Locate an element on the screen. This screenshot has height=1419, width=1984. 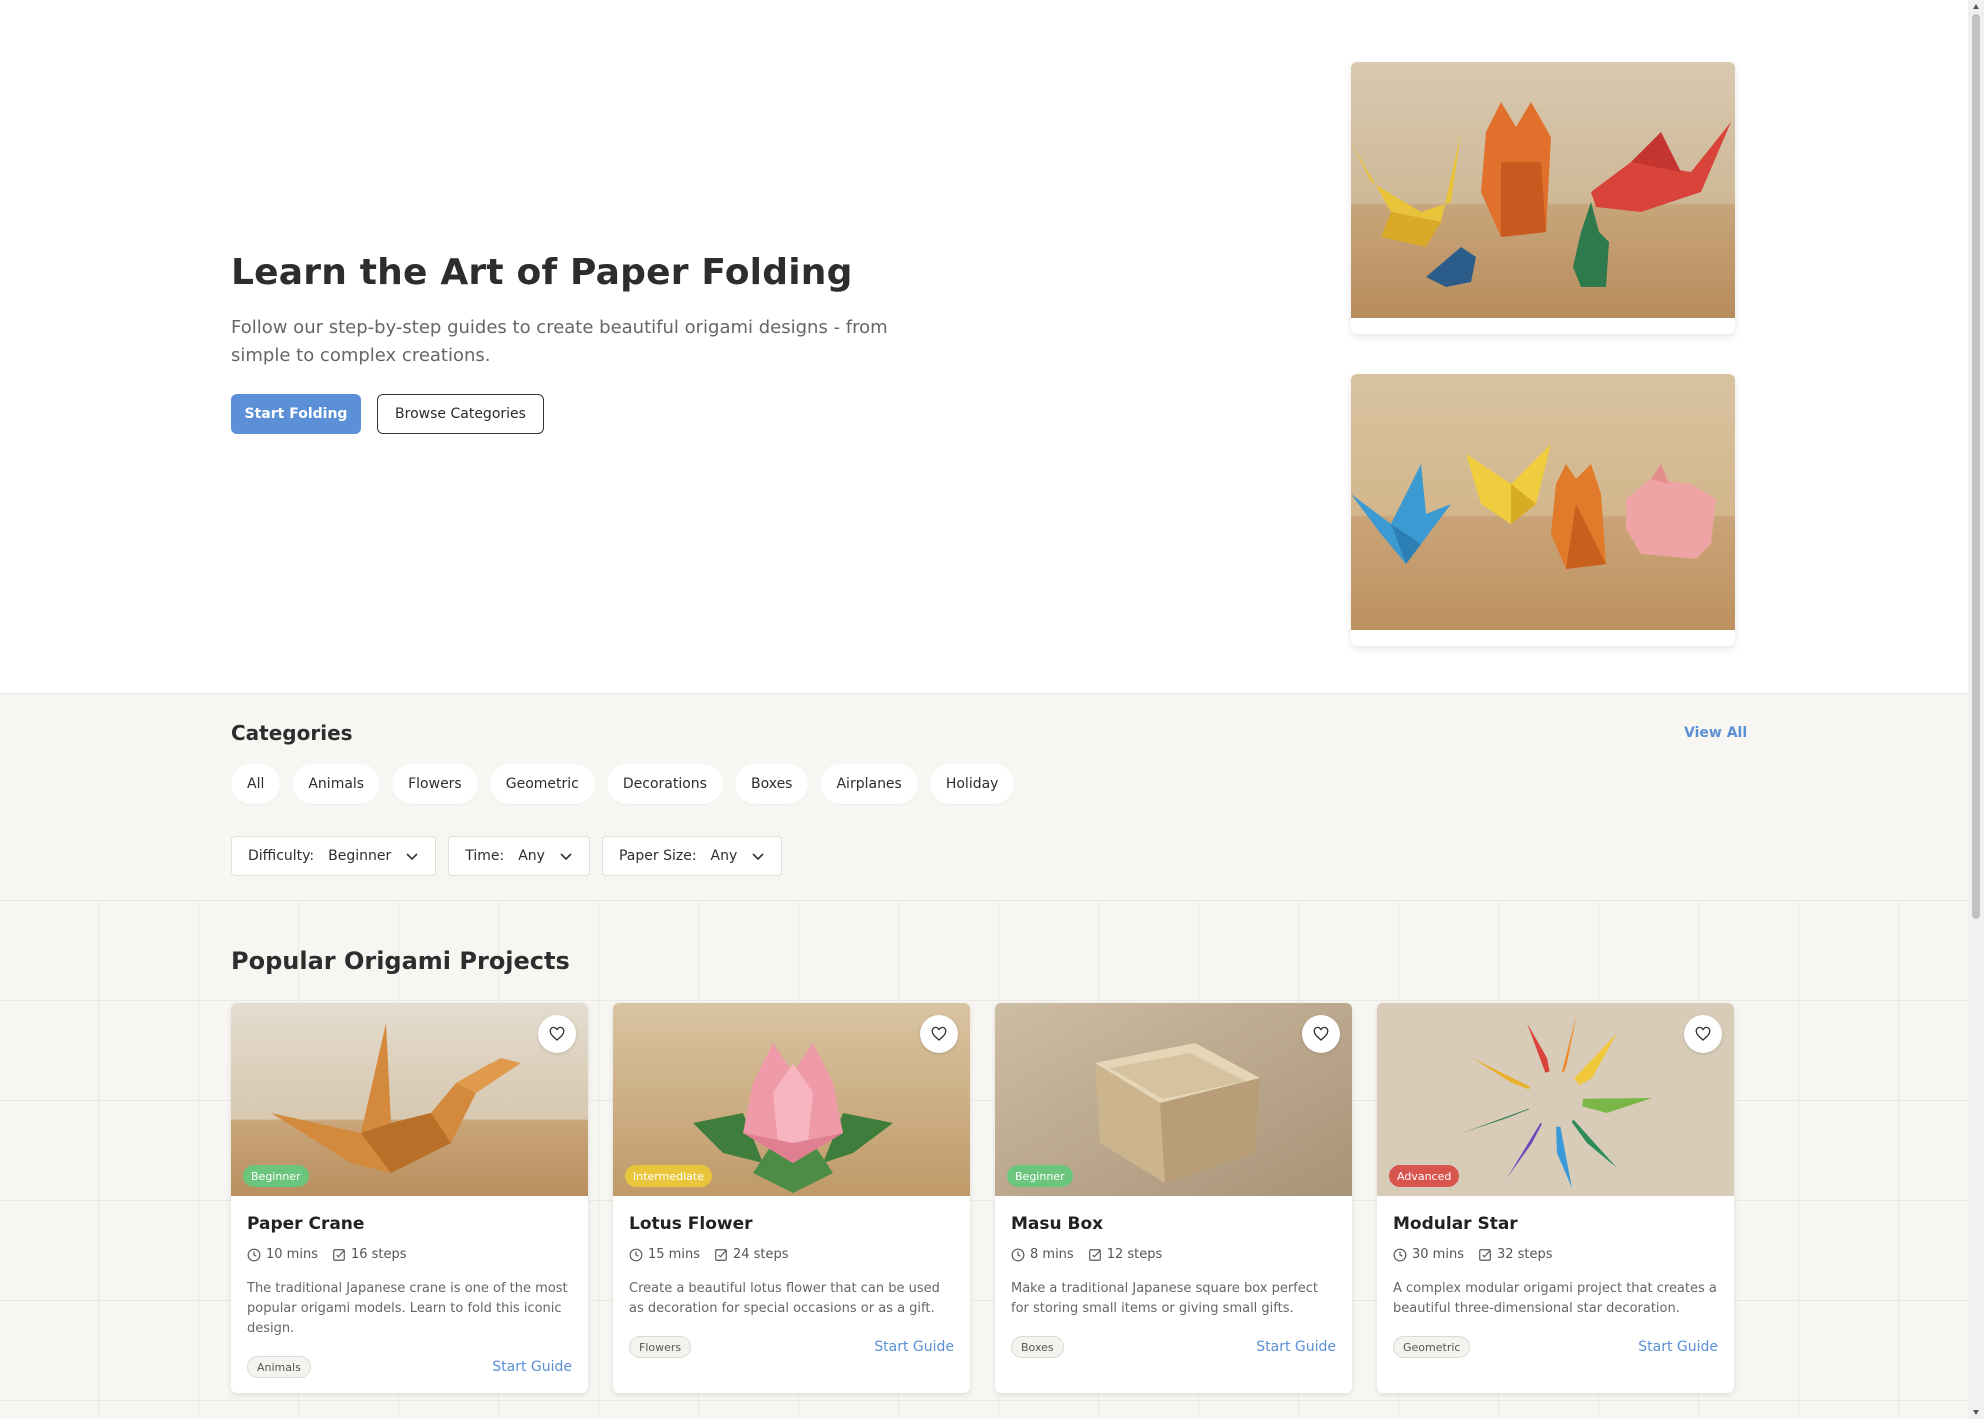
card-time: 8 mins is located at coordinates (1042, 1254).